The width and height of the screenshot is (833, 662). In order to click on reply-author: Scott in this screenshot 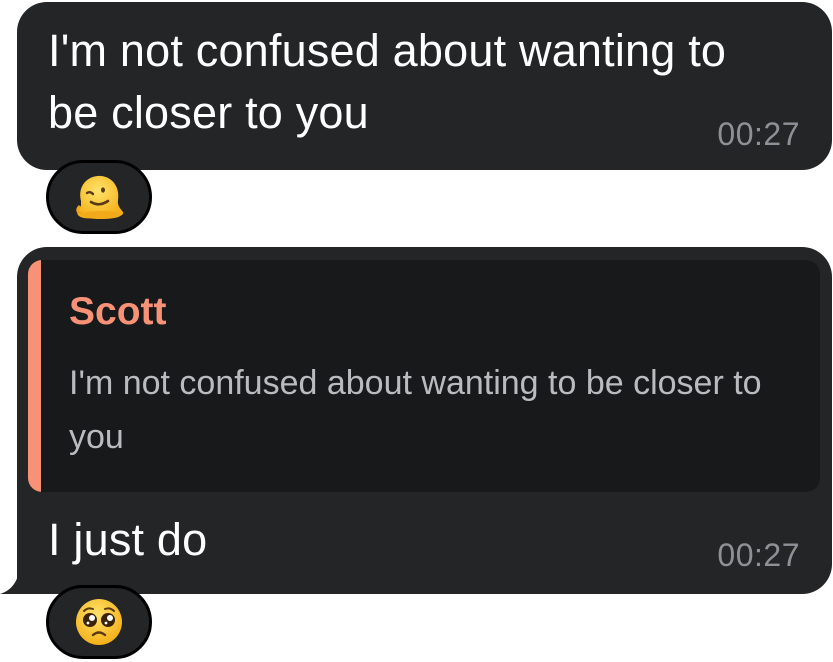, I will do `click(118, 311)`.